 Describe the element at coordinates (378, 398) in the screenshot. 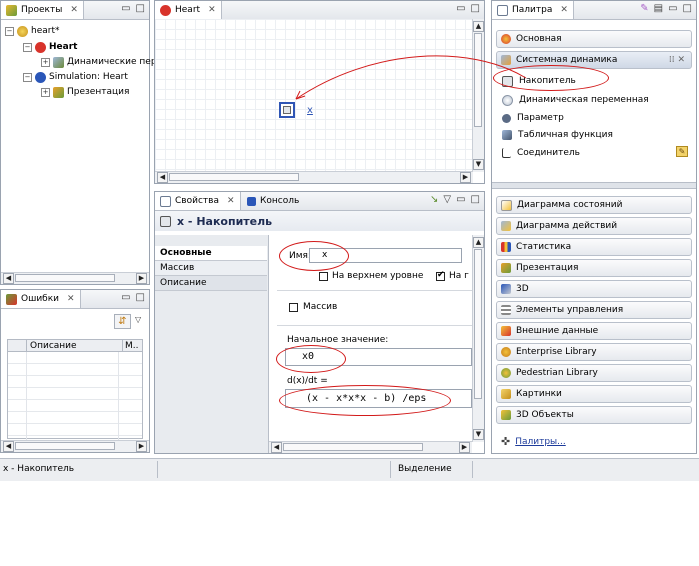

I see `derivative-field: (x - x*x*x - b) /eps` at that location.